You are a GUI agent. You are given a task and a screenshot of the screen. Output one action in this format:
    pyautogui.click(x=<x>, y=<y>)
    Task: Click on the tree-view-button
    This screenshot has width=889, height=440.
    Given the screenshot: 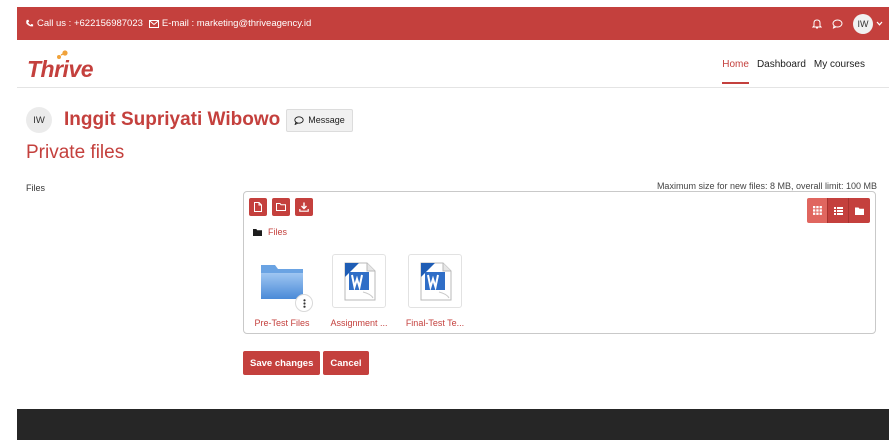 What is the action you would take?
    pyautogui.click(x=859, y=210)
    